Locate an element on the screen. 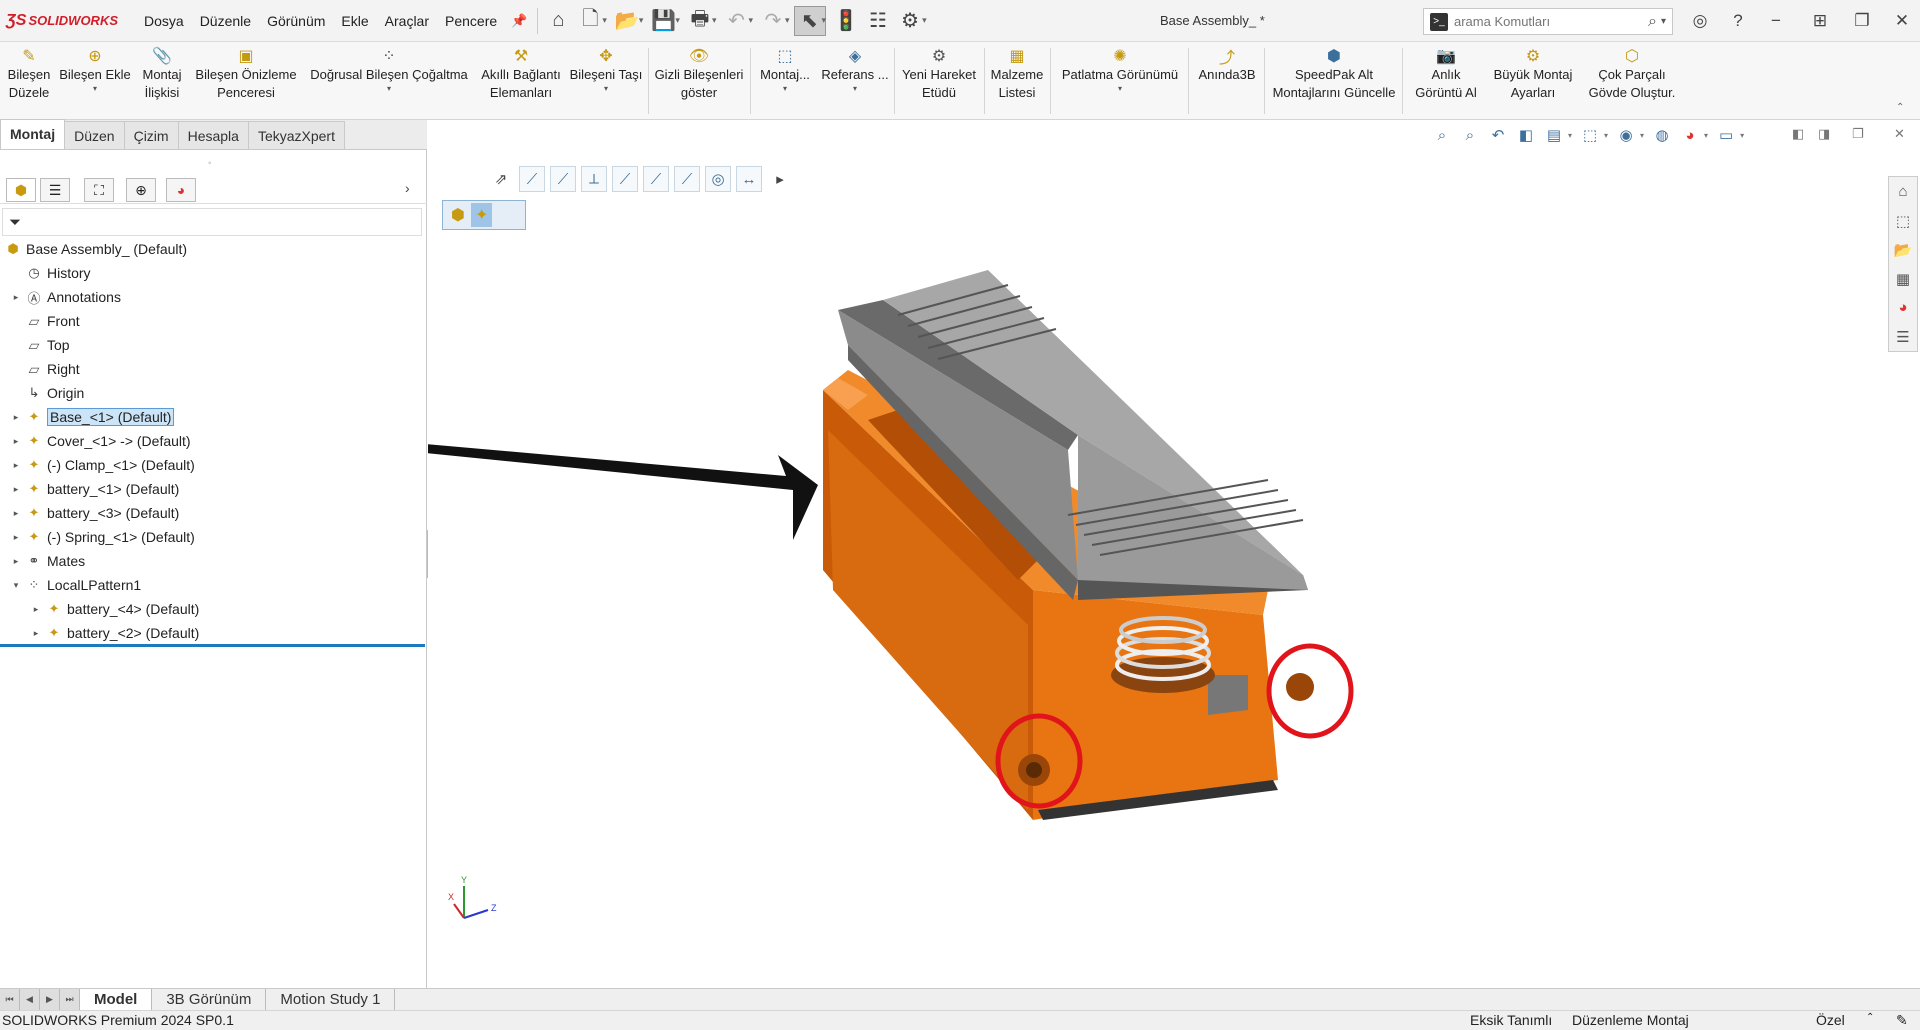  command-search: >_ ⌕ ▾ is located at coordinates (1548, 21).